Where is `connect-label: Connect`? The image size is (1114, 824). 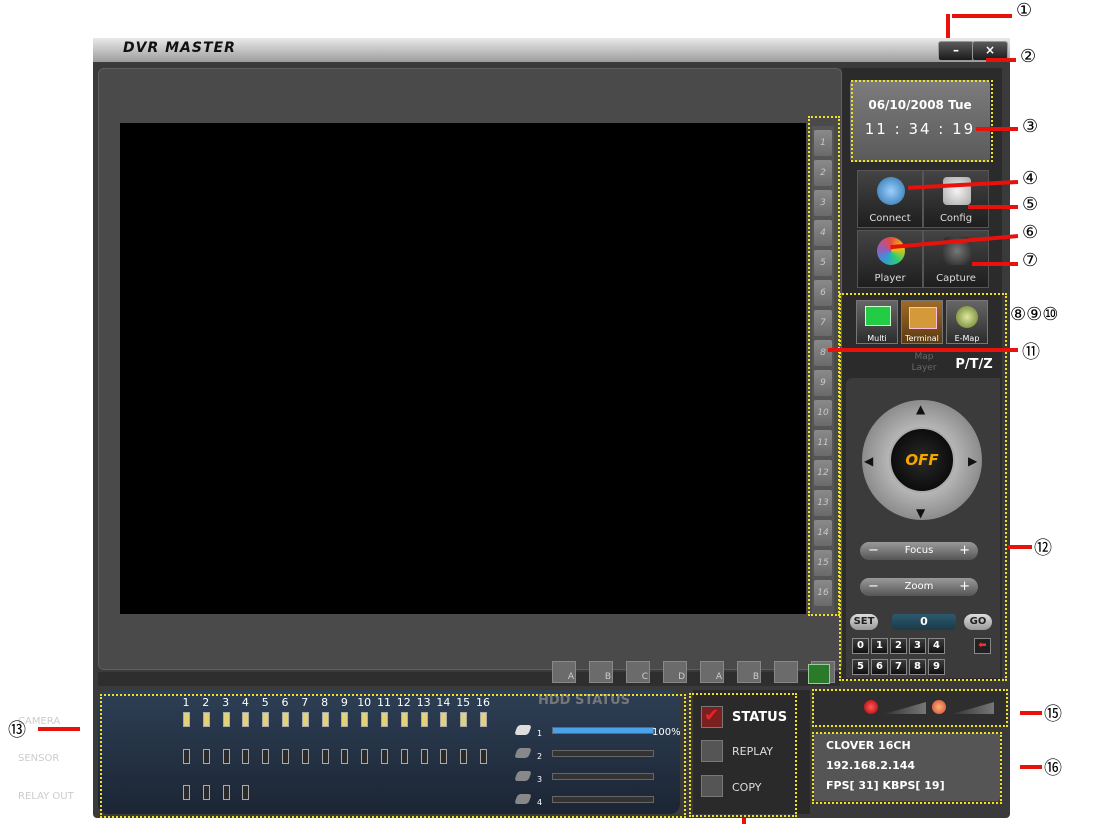
connect-label: Connect is located at coordinates (890, 218).